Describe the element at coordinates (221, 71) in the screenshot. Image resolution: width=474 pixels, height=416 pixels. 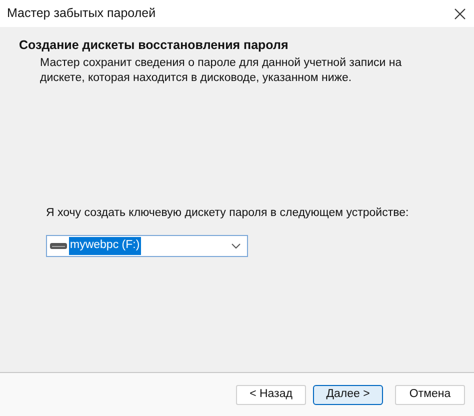
I see `page-description: Мастер сохранит сведения о пароле для данной учетной записи на дискете, которая находится в дисководе, указанном ниже.` at that location.